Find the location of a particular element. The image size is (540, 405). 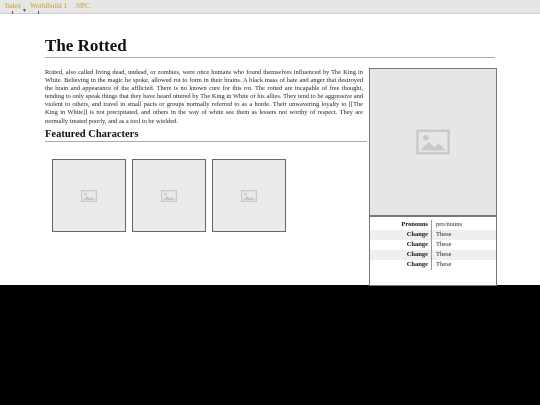

infobox-image is located at coordinates (433, 143).